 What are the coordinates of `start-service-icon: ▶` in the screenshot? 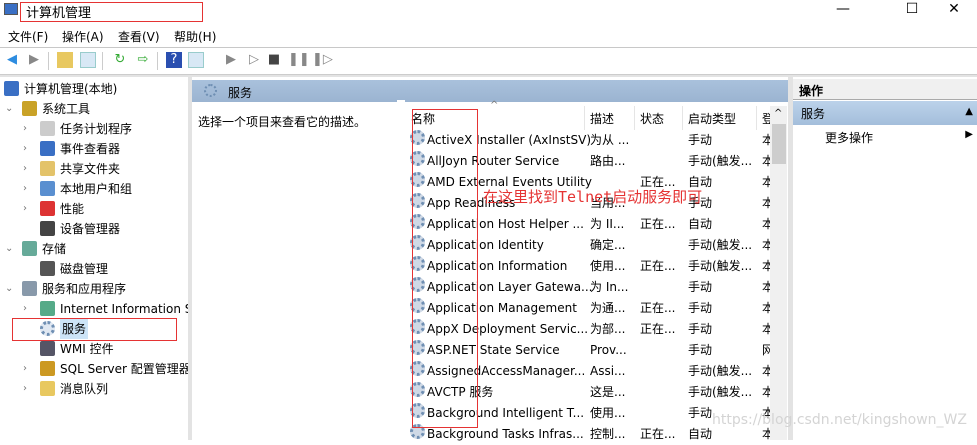 It's located at (231, 60).